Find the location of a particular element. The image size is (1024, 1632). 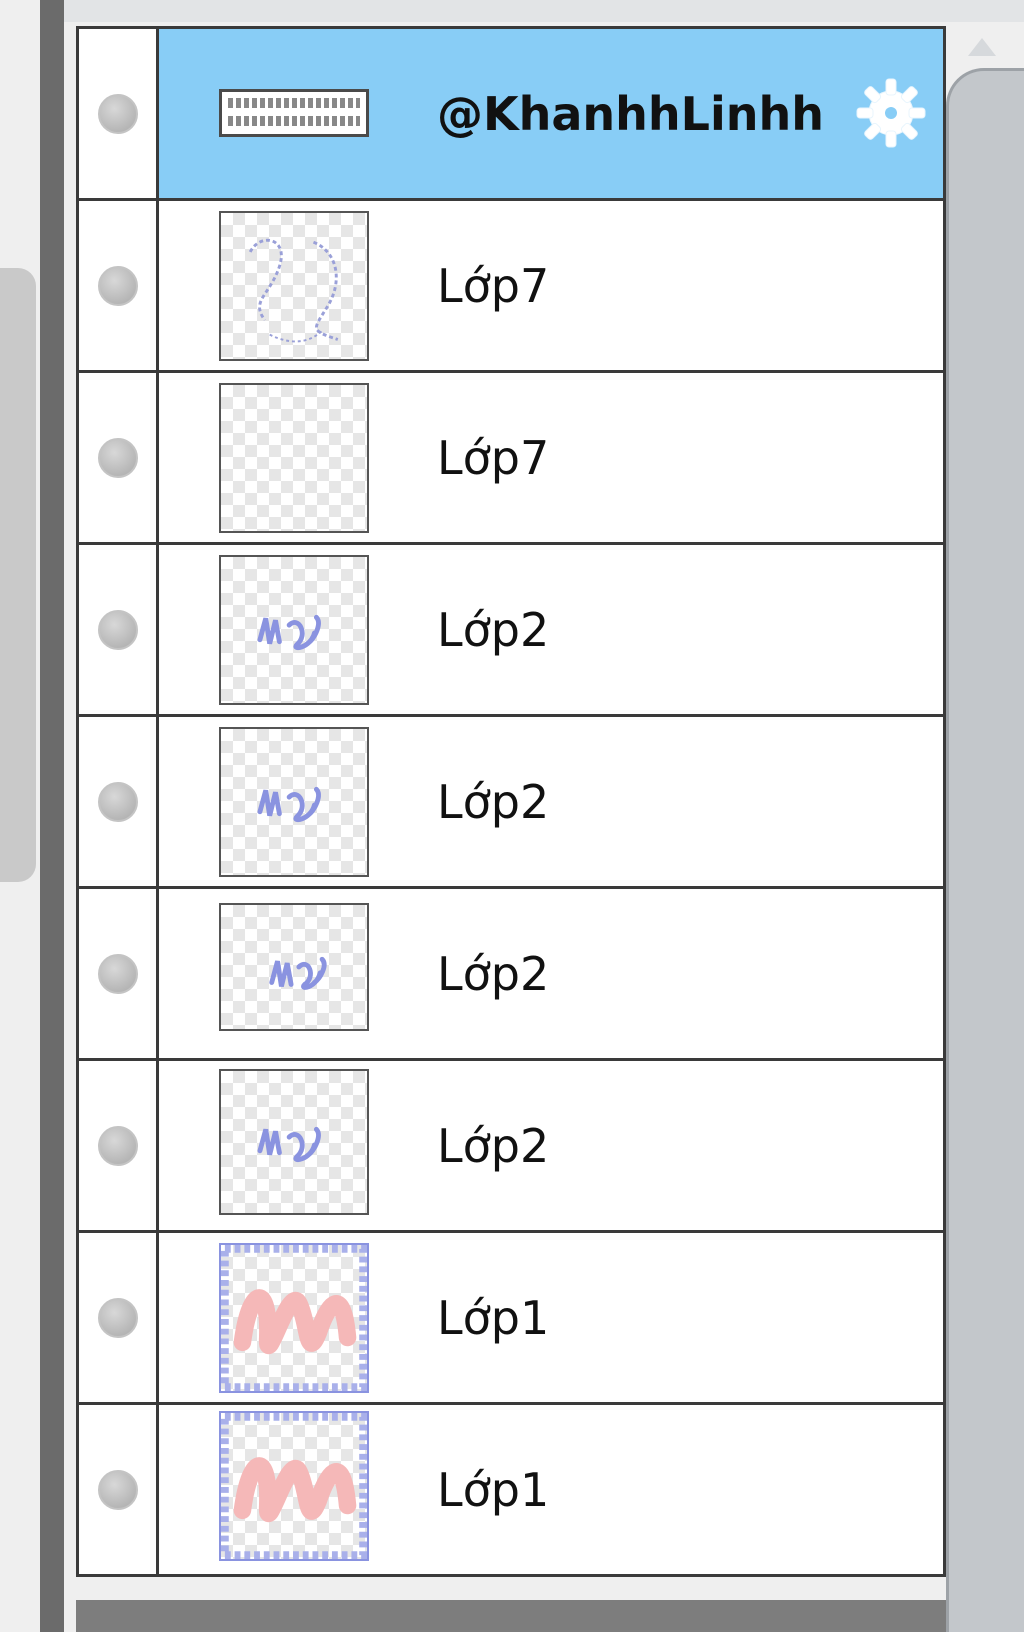

gear-icon is located at coordinates (891, 113).